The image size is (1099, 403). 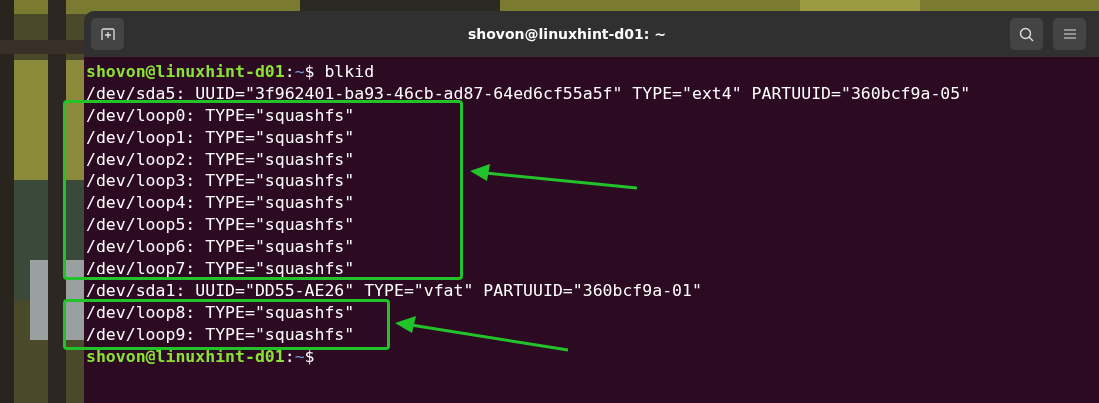 What do you see at coordinates (220, 159) in the screenshot?
I see `output-line: /dev/loop2: TYPE="squashfs"` at bounding box center [220, 159].